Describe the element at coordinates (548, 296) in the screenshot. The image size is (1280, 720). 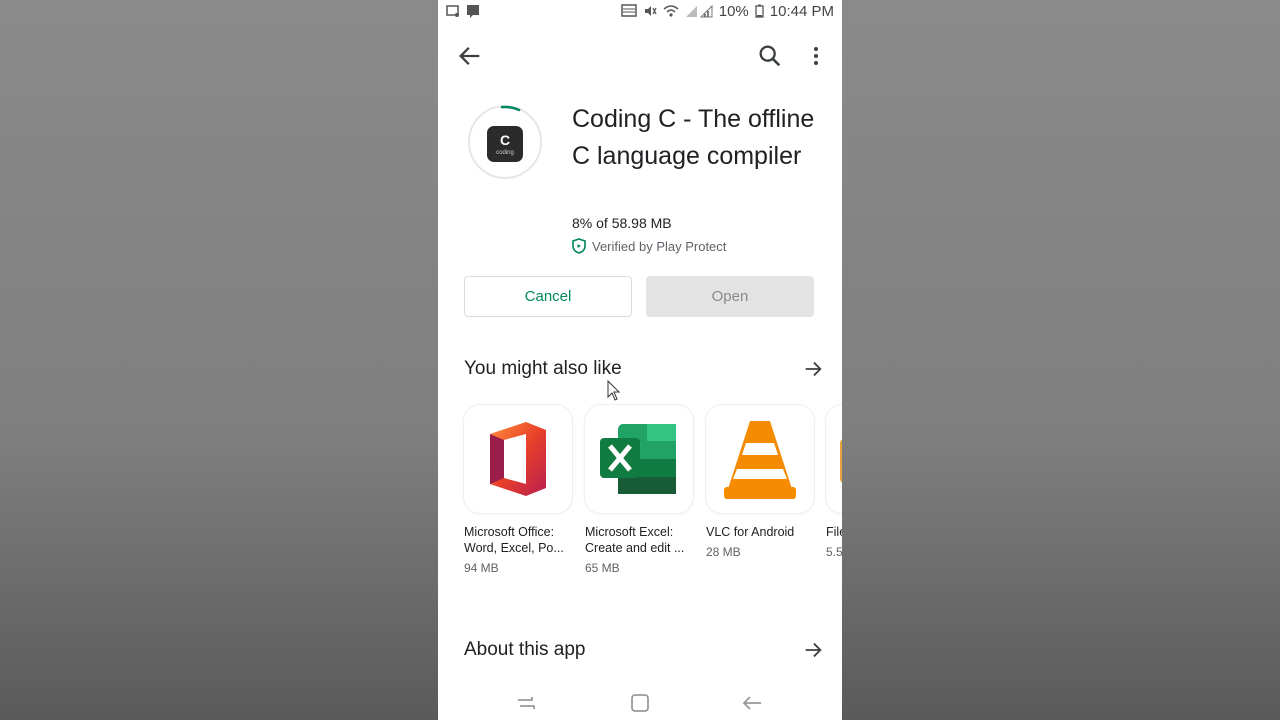
I see `cancel-button: Cancel` at that location.